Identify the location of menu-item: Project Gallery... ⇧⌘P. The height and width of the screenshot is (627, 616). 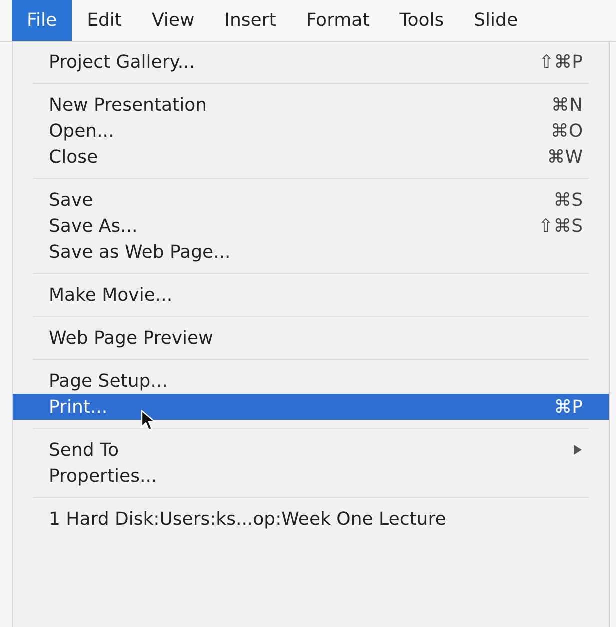
(311, 62).